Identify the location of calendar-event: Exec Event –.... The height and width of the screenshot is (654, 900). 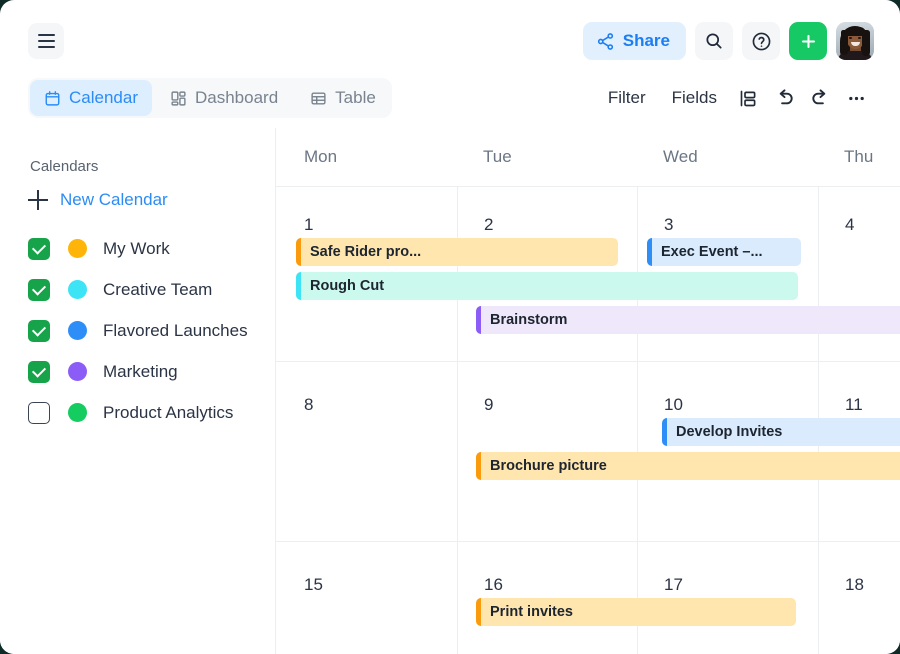
(724, 252).